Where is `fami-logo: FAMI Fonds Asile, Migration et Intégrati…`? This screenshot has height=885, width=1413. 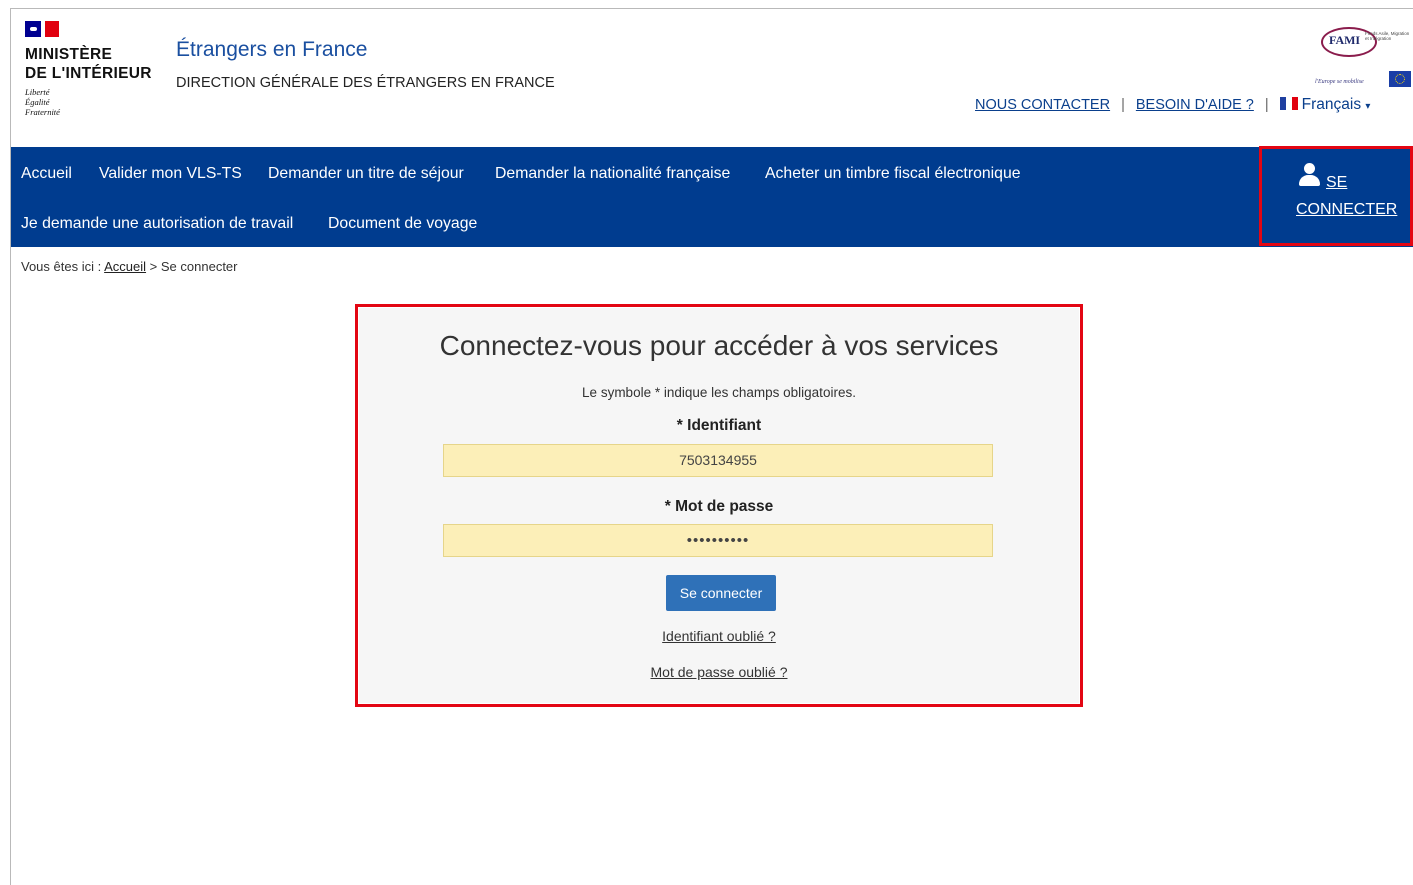 fami-logo: FAMI Fonds Asile, Migration et Intégrati… is located at coordinates (1359, 61).